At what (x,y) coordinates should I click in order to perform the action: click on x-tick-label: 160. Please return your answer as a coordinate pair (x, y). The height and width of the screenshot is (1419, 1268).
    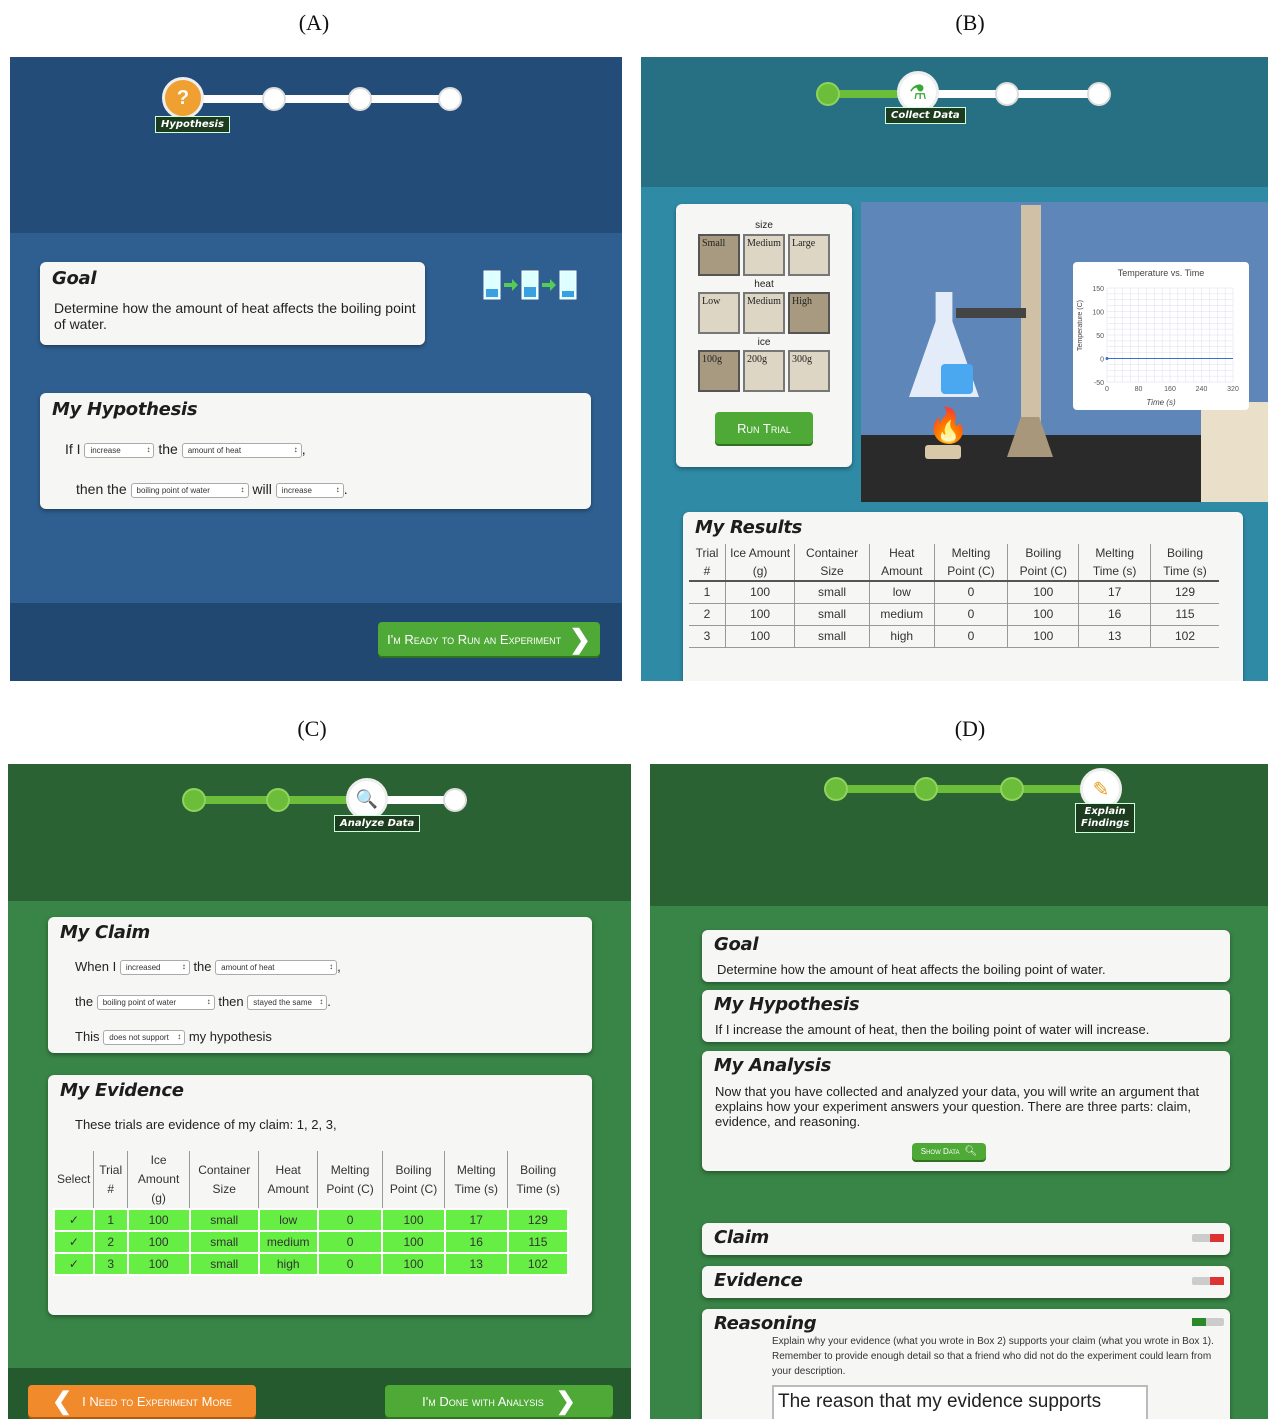
    Looking at the image, I should click on (1170, 389).